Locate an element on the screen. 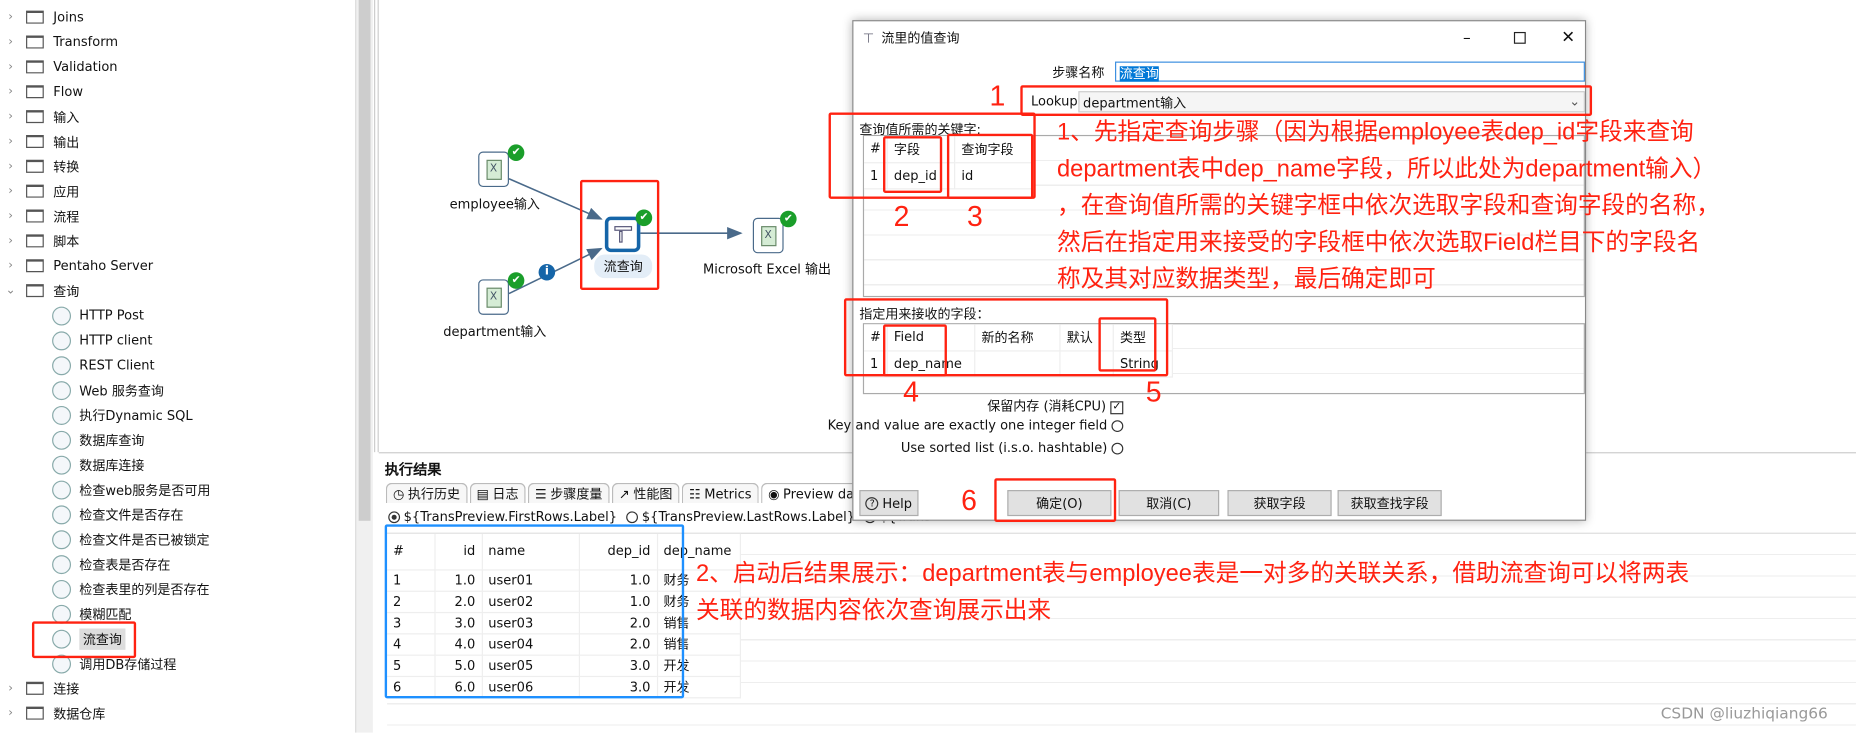 Image resolution: width=1856 pixels, height=733 pixels. annotation-number: 1 is located at coordinates (997, 96).